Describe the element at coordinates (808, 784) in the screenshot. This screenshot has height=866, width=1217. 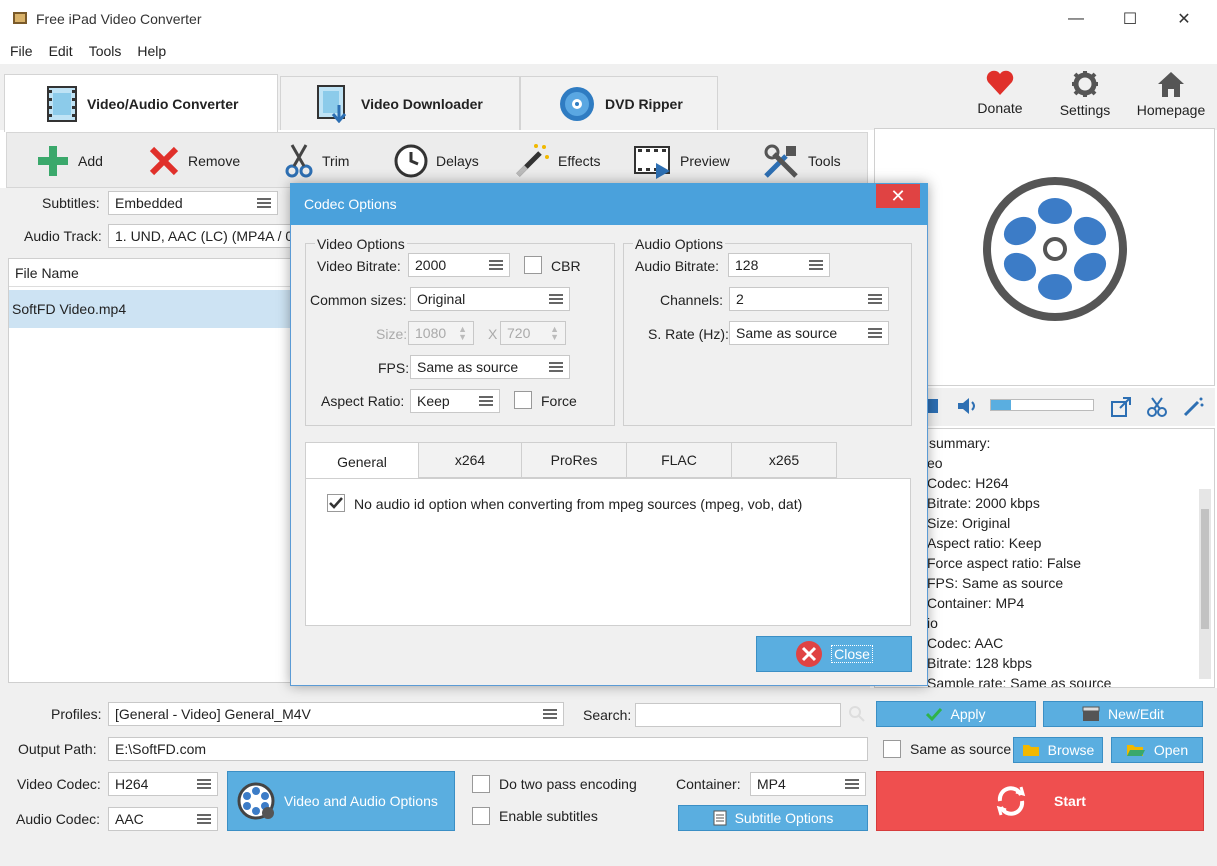
I see `container-select: MP4` at that location.